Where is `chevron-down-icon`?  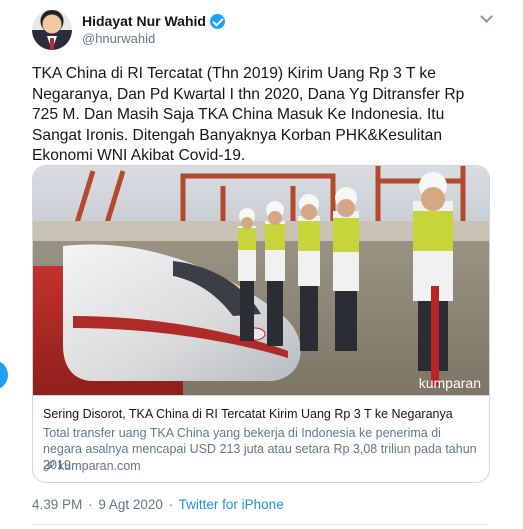 chevron-down-icon is located at coordinates (486, 18).